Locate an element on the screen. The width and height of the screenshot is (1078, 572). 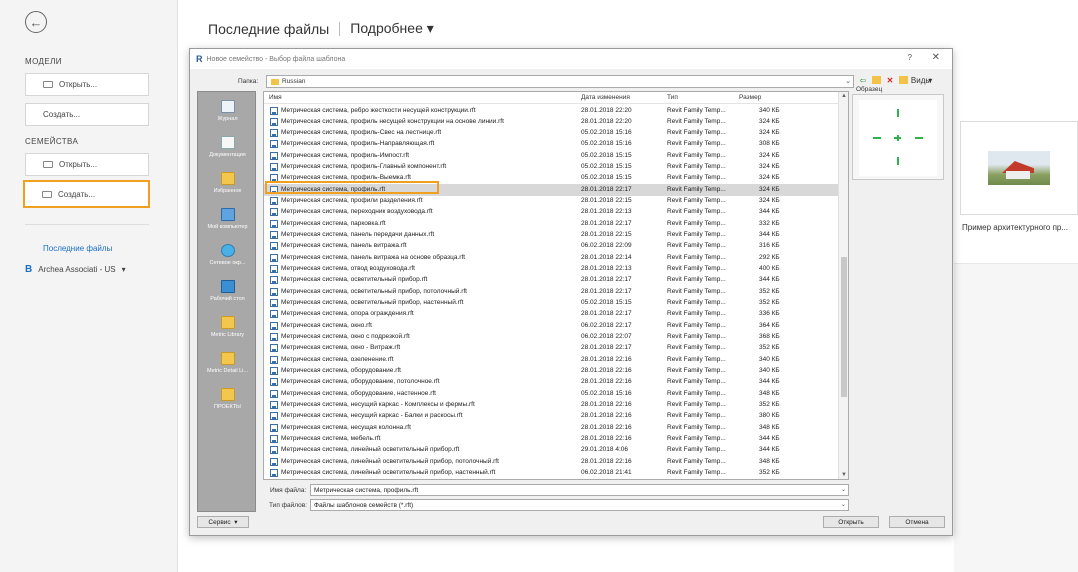
up-folder-icon is located at coordinates (876, 80).